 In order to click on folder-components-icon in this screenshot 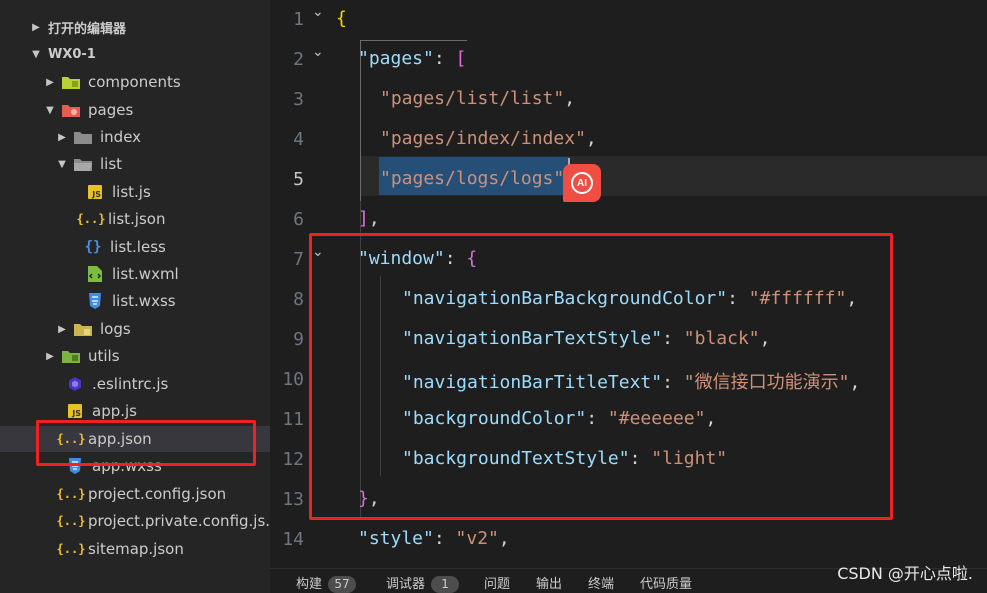, I will do `click(71, 82)`.